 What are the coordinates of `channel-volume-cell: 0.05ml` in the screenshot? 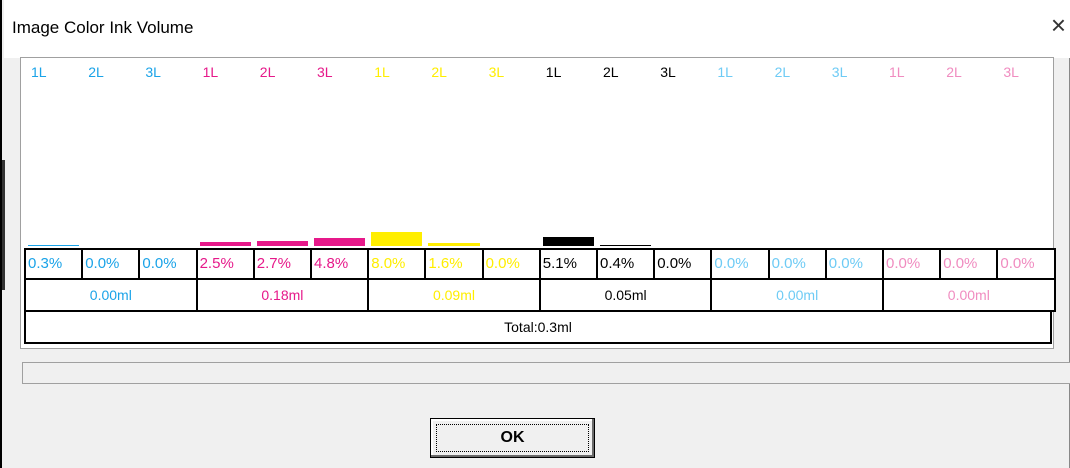 It's located at (625, 296).